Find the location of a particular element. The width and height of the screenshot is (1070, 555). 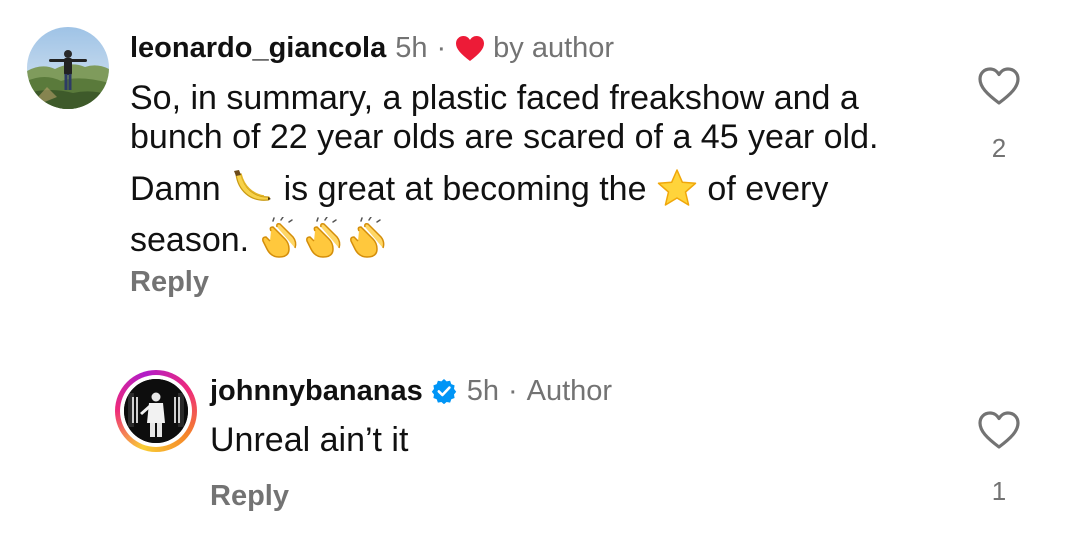

banana-icon is located at coordinates (252, 192).